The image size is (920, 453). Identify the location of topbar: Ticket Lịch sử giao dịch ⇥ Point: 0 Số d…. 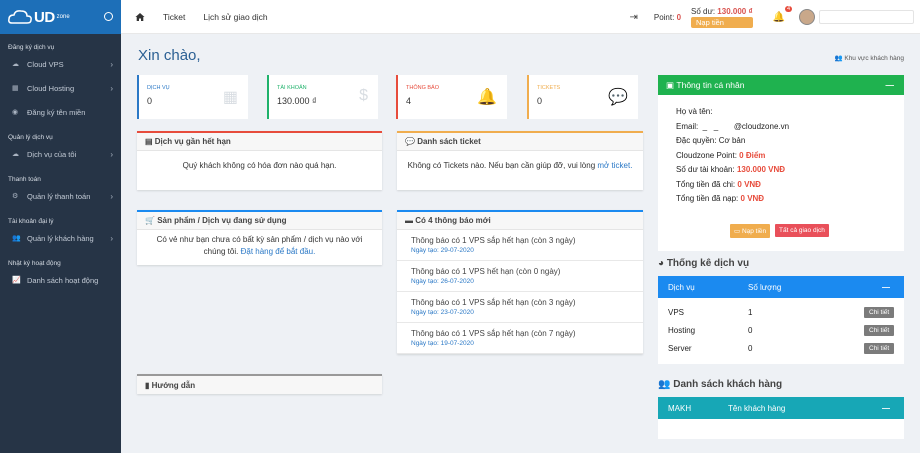
(520, 17).